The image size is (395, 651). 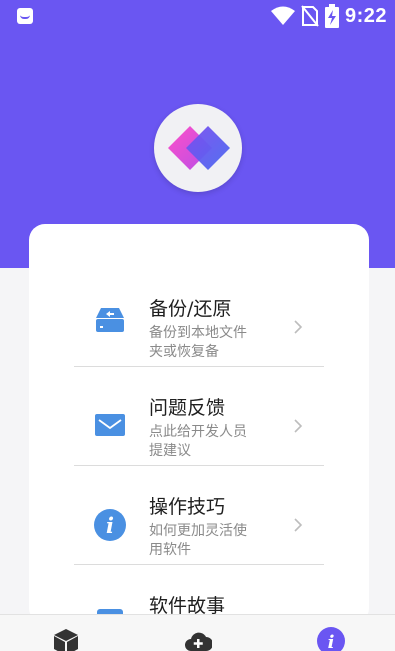 I want to click on menu-item-tips: i 操作技巧 如何更加灵活使用软件, so click(x=199, y=517).